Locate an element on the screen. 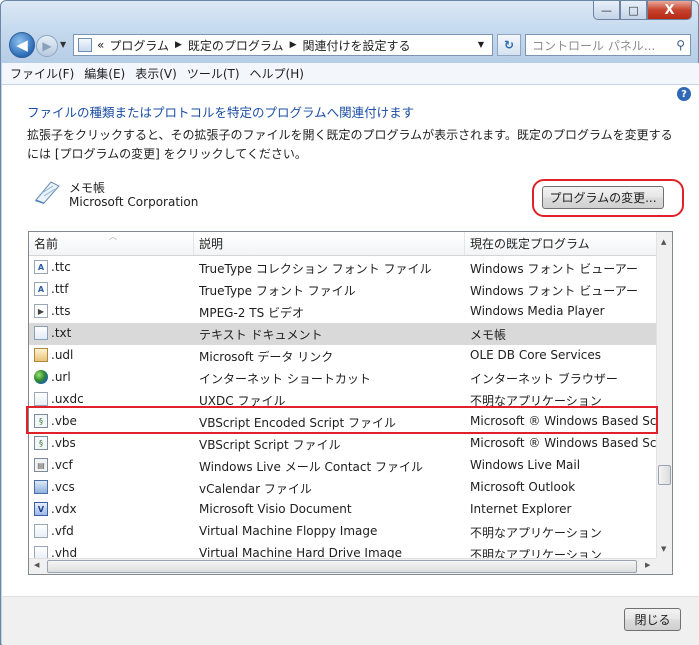  row-description: Microsoft データ リンク is located at coordinates (266, 357).